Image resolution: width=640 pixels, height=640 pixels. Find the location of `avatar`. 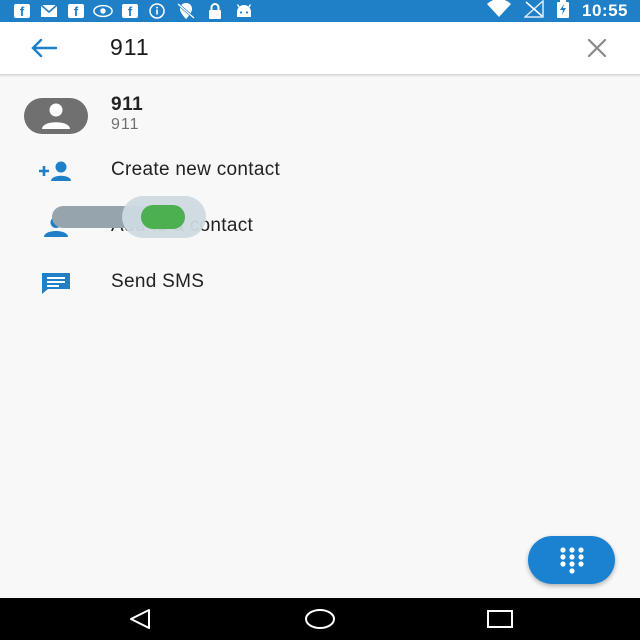

avatar is located at coordinates (56, 116).